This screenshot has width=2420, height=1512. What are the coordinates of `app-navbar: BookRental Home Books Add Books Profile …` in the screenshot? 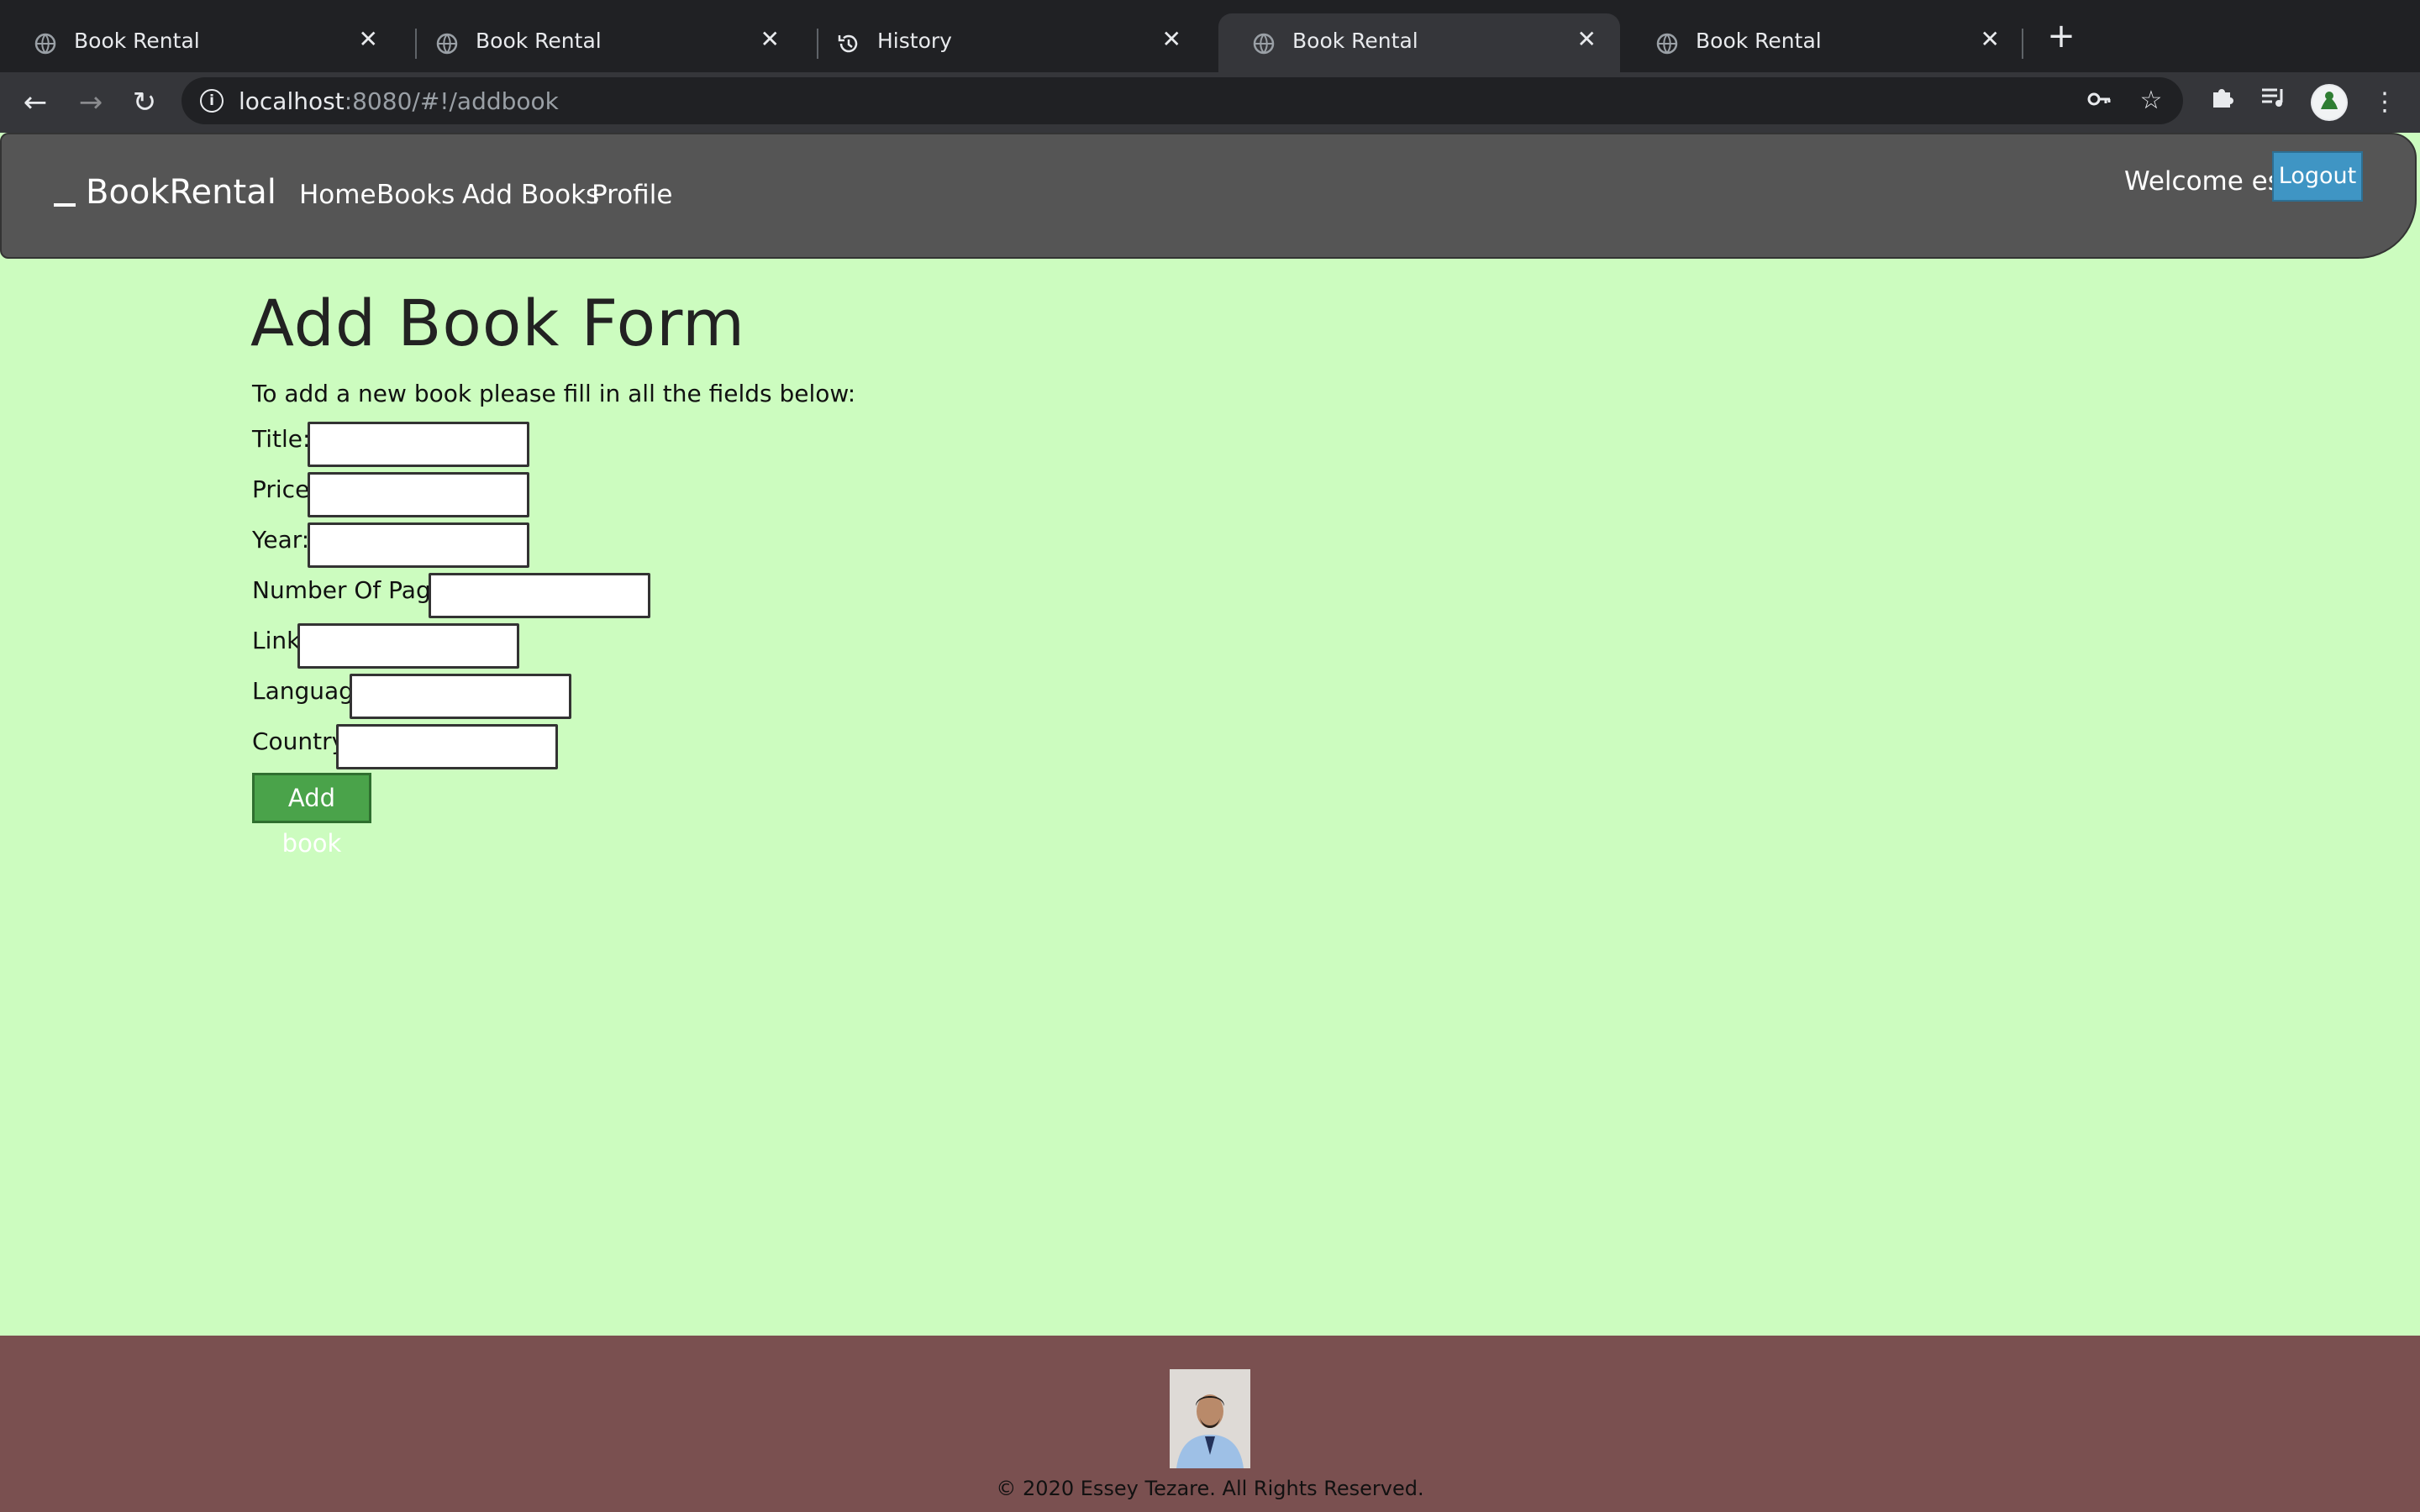 It's located at (1208, 196).